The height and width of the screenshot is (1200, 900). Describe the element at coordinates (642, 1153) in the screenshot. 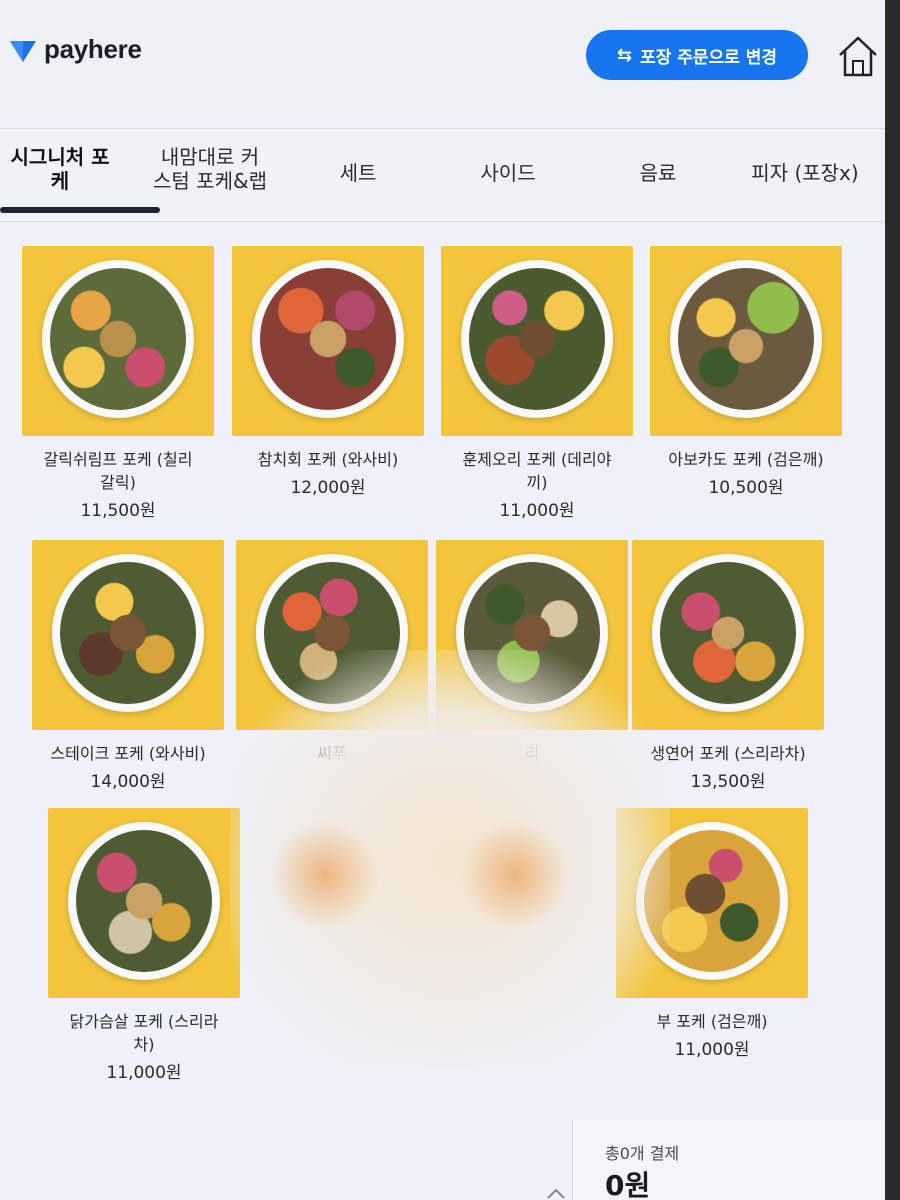

I see `total-count-label: 총0개 결제` at that location.